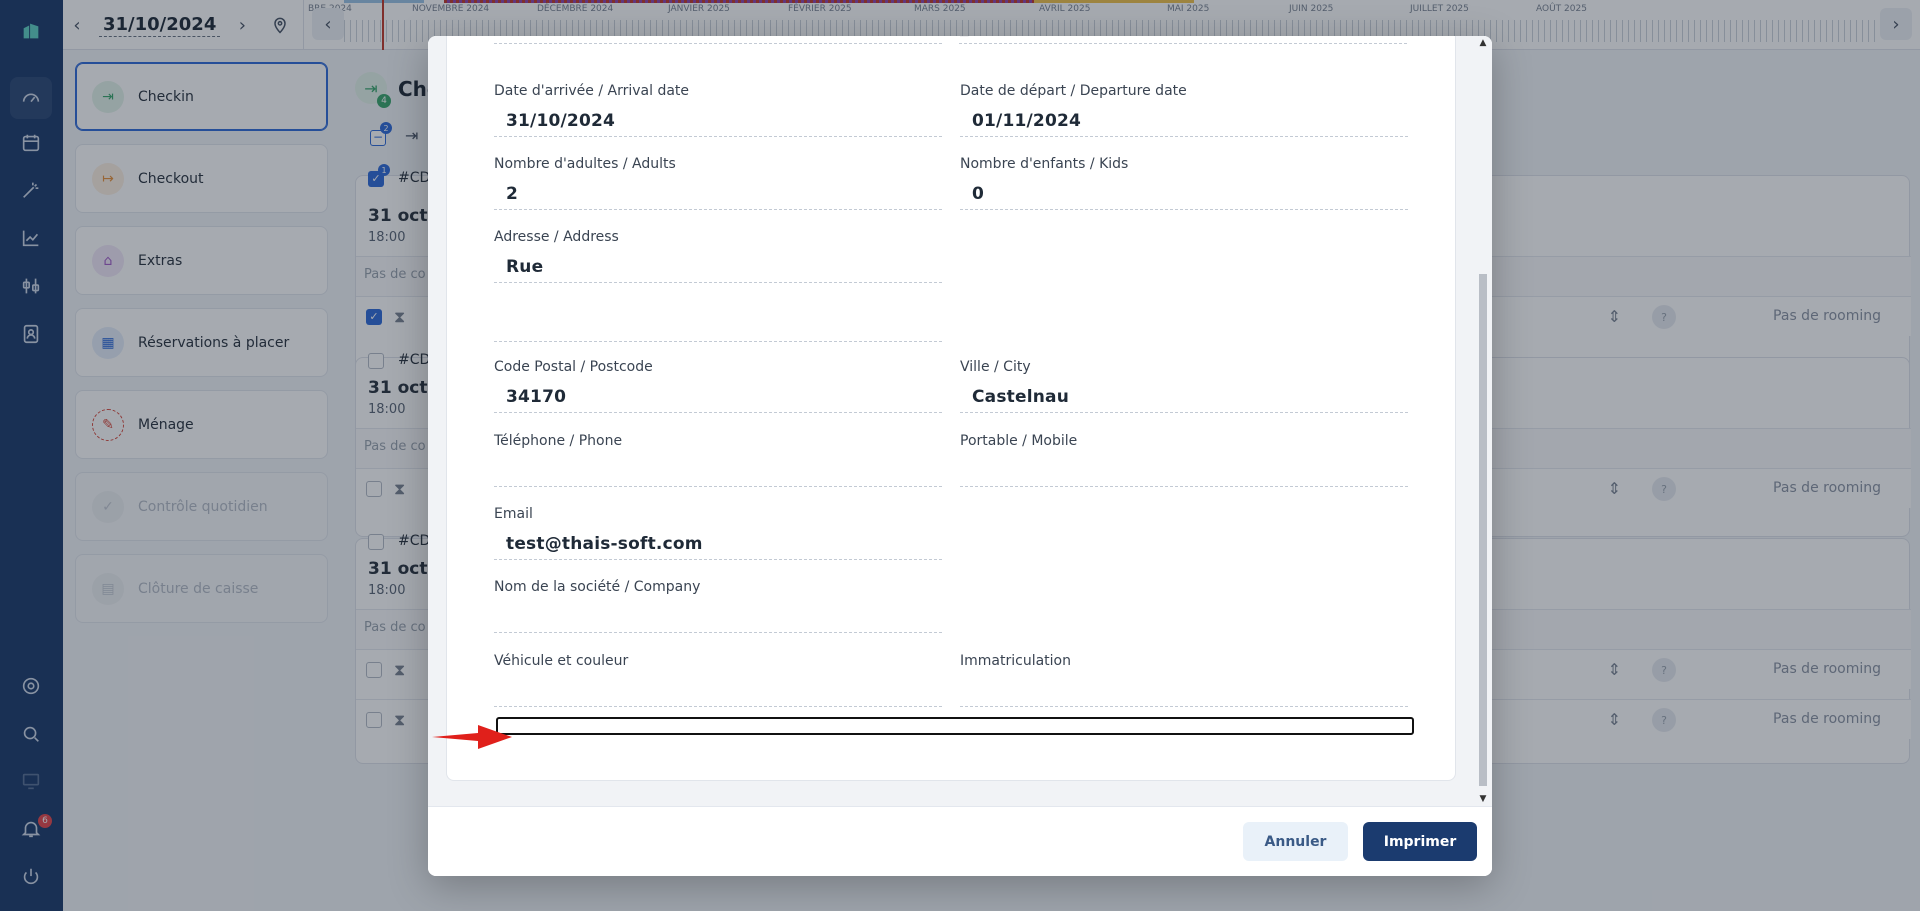 This screenshot has width=1920, height=911. I want to click on field-label: Nom de la société / Company, so click(597, 587).